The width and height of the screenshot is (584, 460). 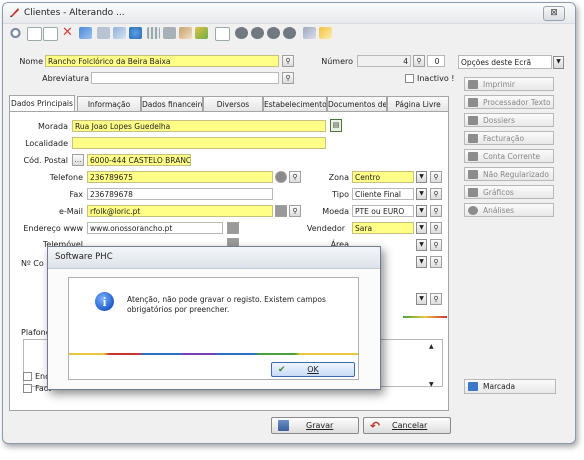 I want to click on fax-field: 236789678, so click(x=180, y=194).